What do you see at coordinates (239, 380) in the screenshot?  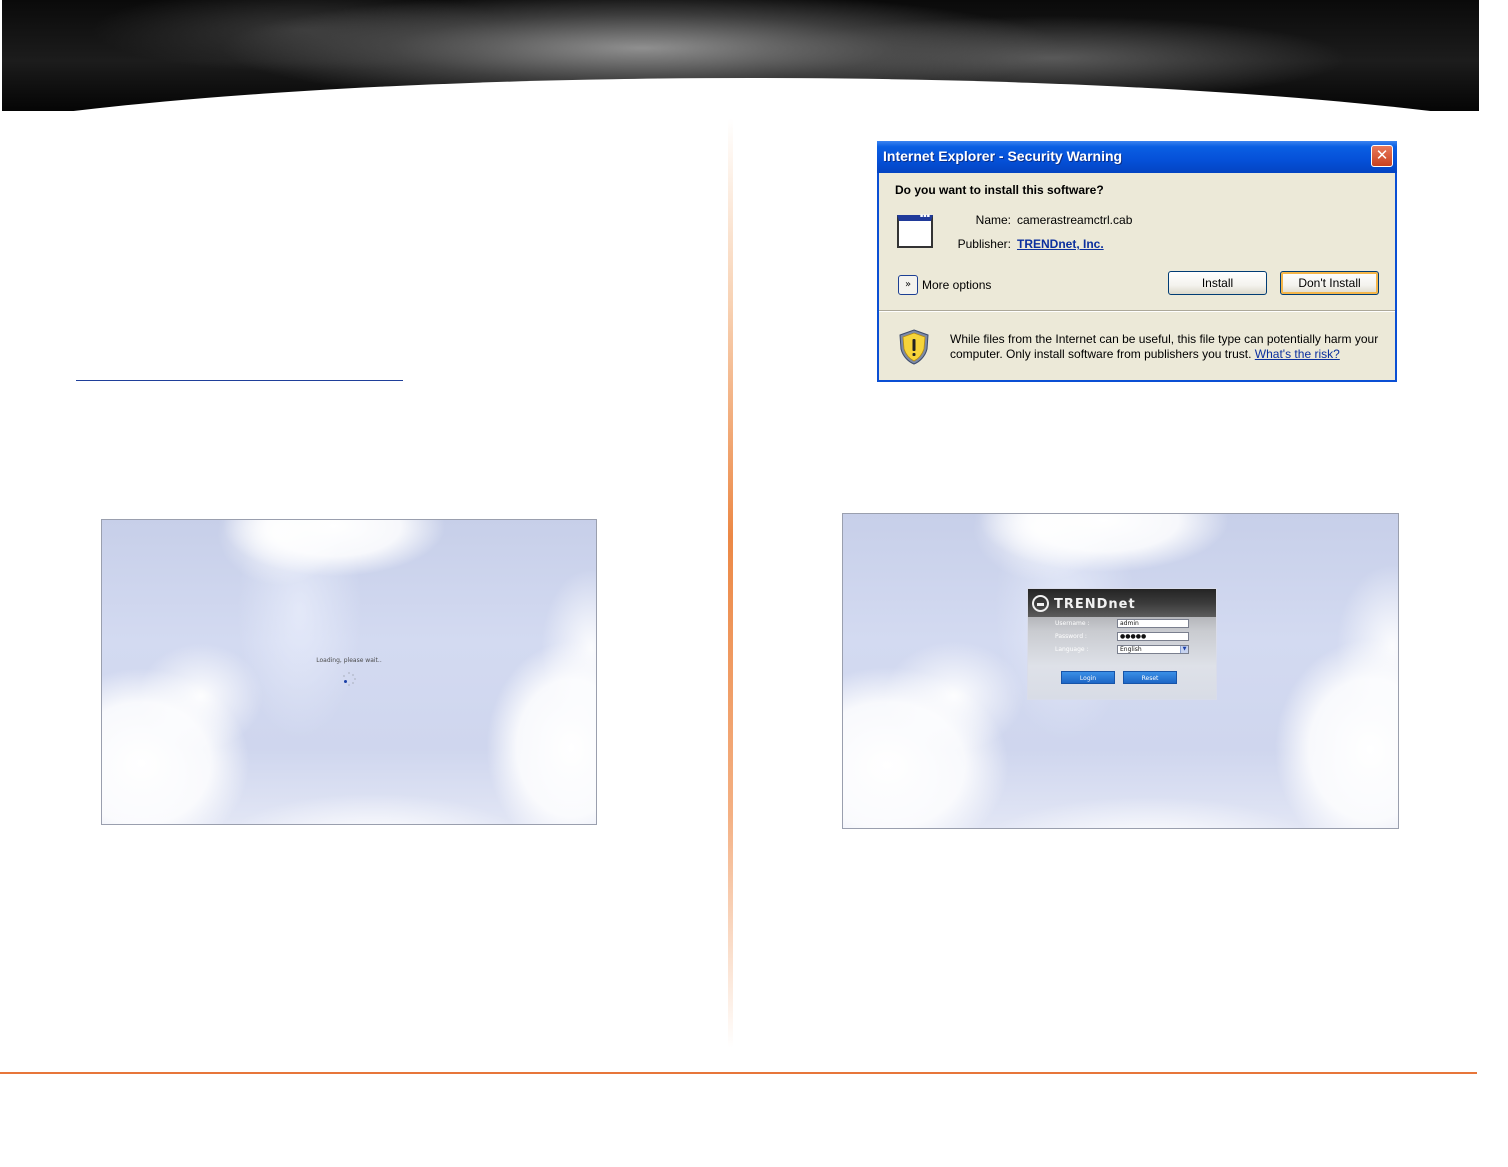 I see `hyperlink-underline` at bounding box center [239, 380].